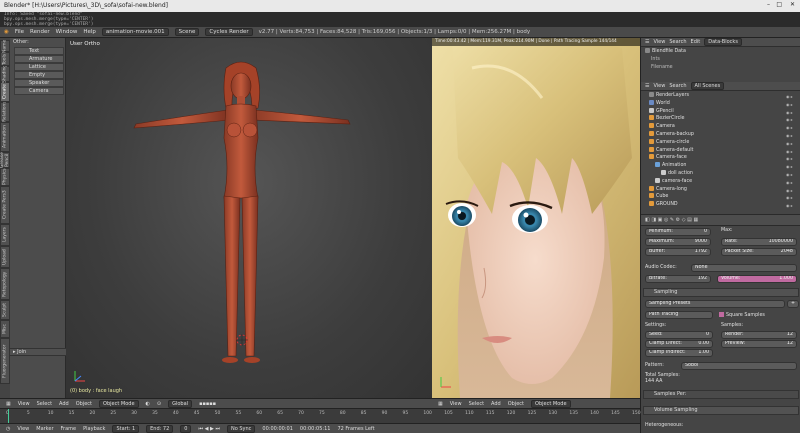 The height and width of the screenshot is (433, 800). What do you see at coordinates (720, 60) in the screenshot?
I see `ints-row: Ints` at bounding box center [720, 60].